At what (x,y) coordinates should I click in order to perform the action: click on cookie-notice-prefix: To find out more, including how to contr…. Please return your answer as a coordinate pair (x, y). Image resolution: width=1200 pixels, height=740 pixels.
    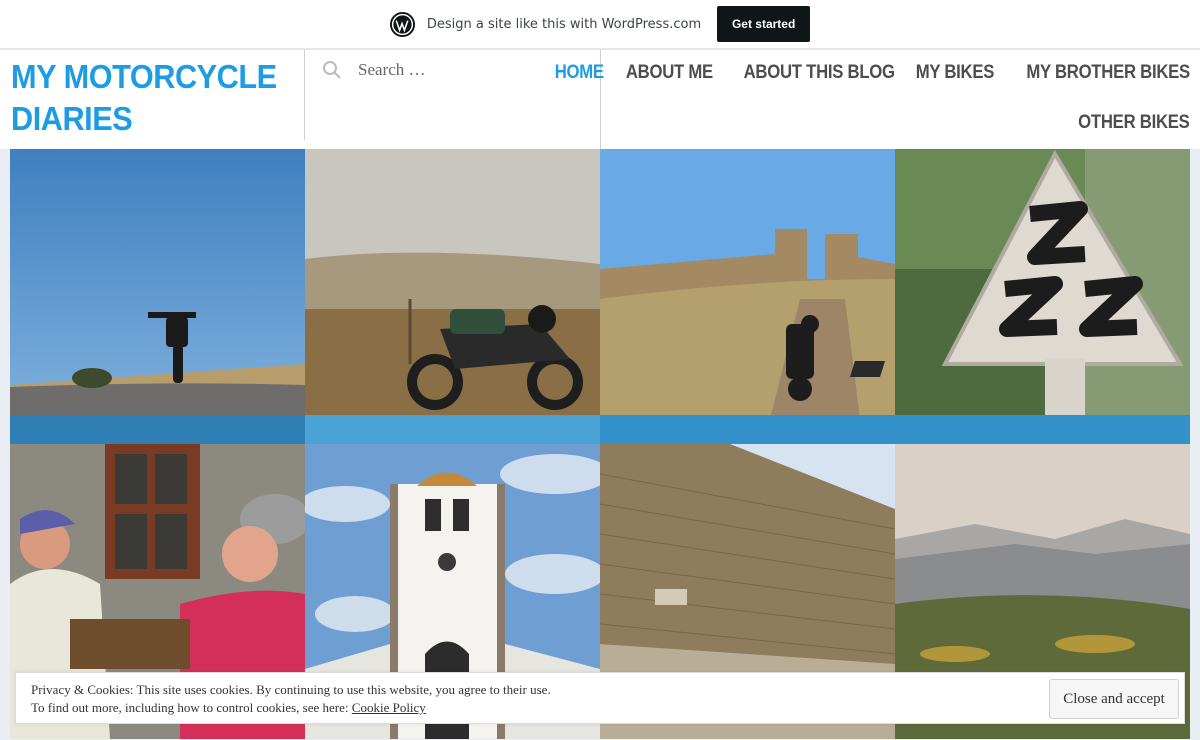
    Looking at the image, I should click on (191, 707).